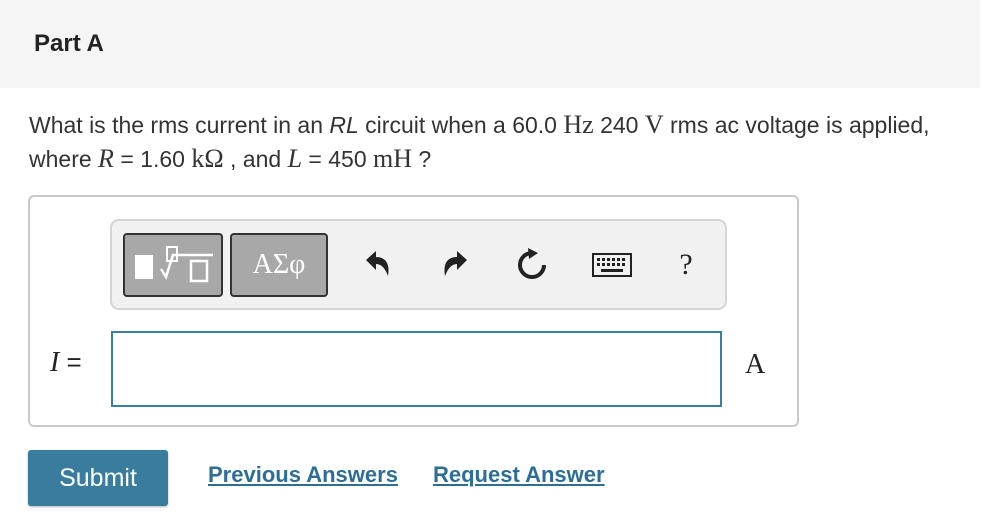 Image resolution: width=988 pixels, height=526 pixels. I want to click on redo-icon, so click(455, 263).